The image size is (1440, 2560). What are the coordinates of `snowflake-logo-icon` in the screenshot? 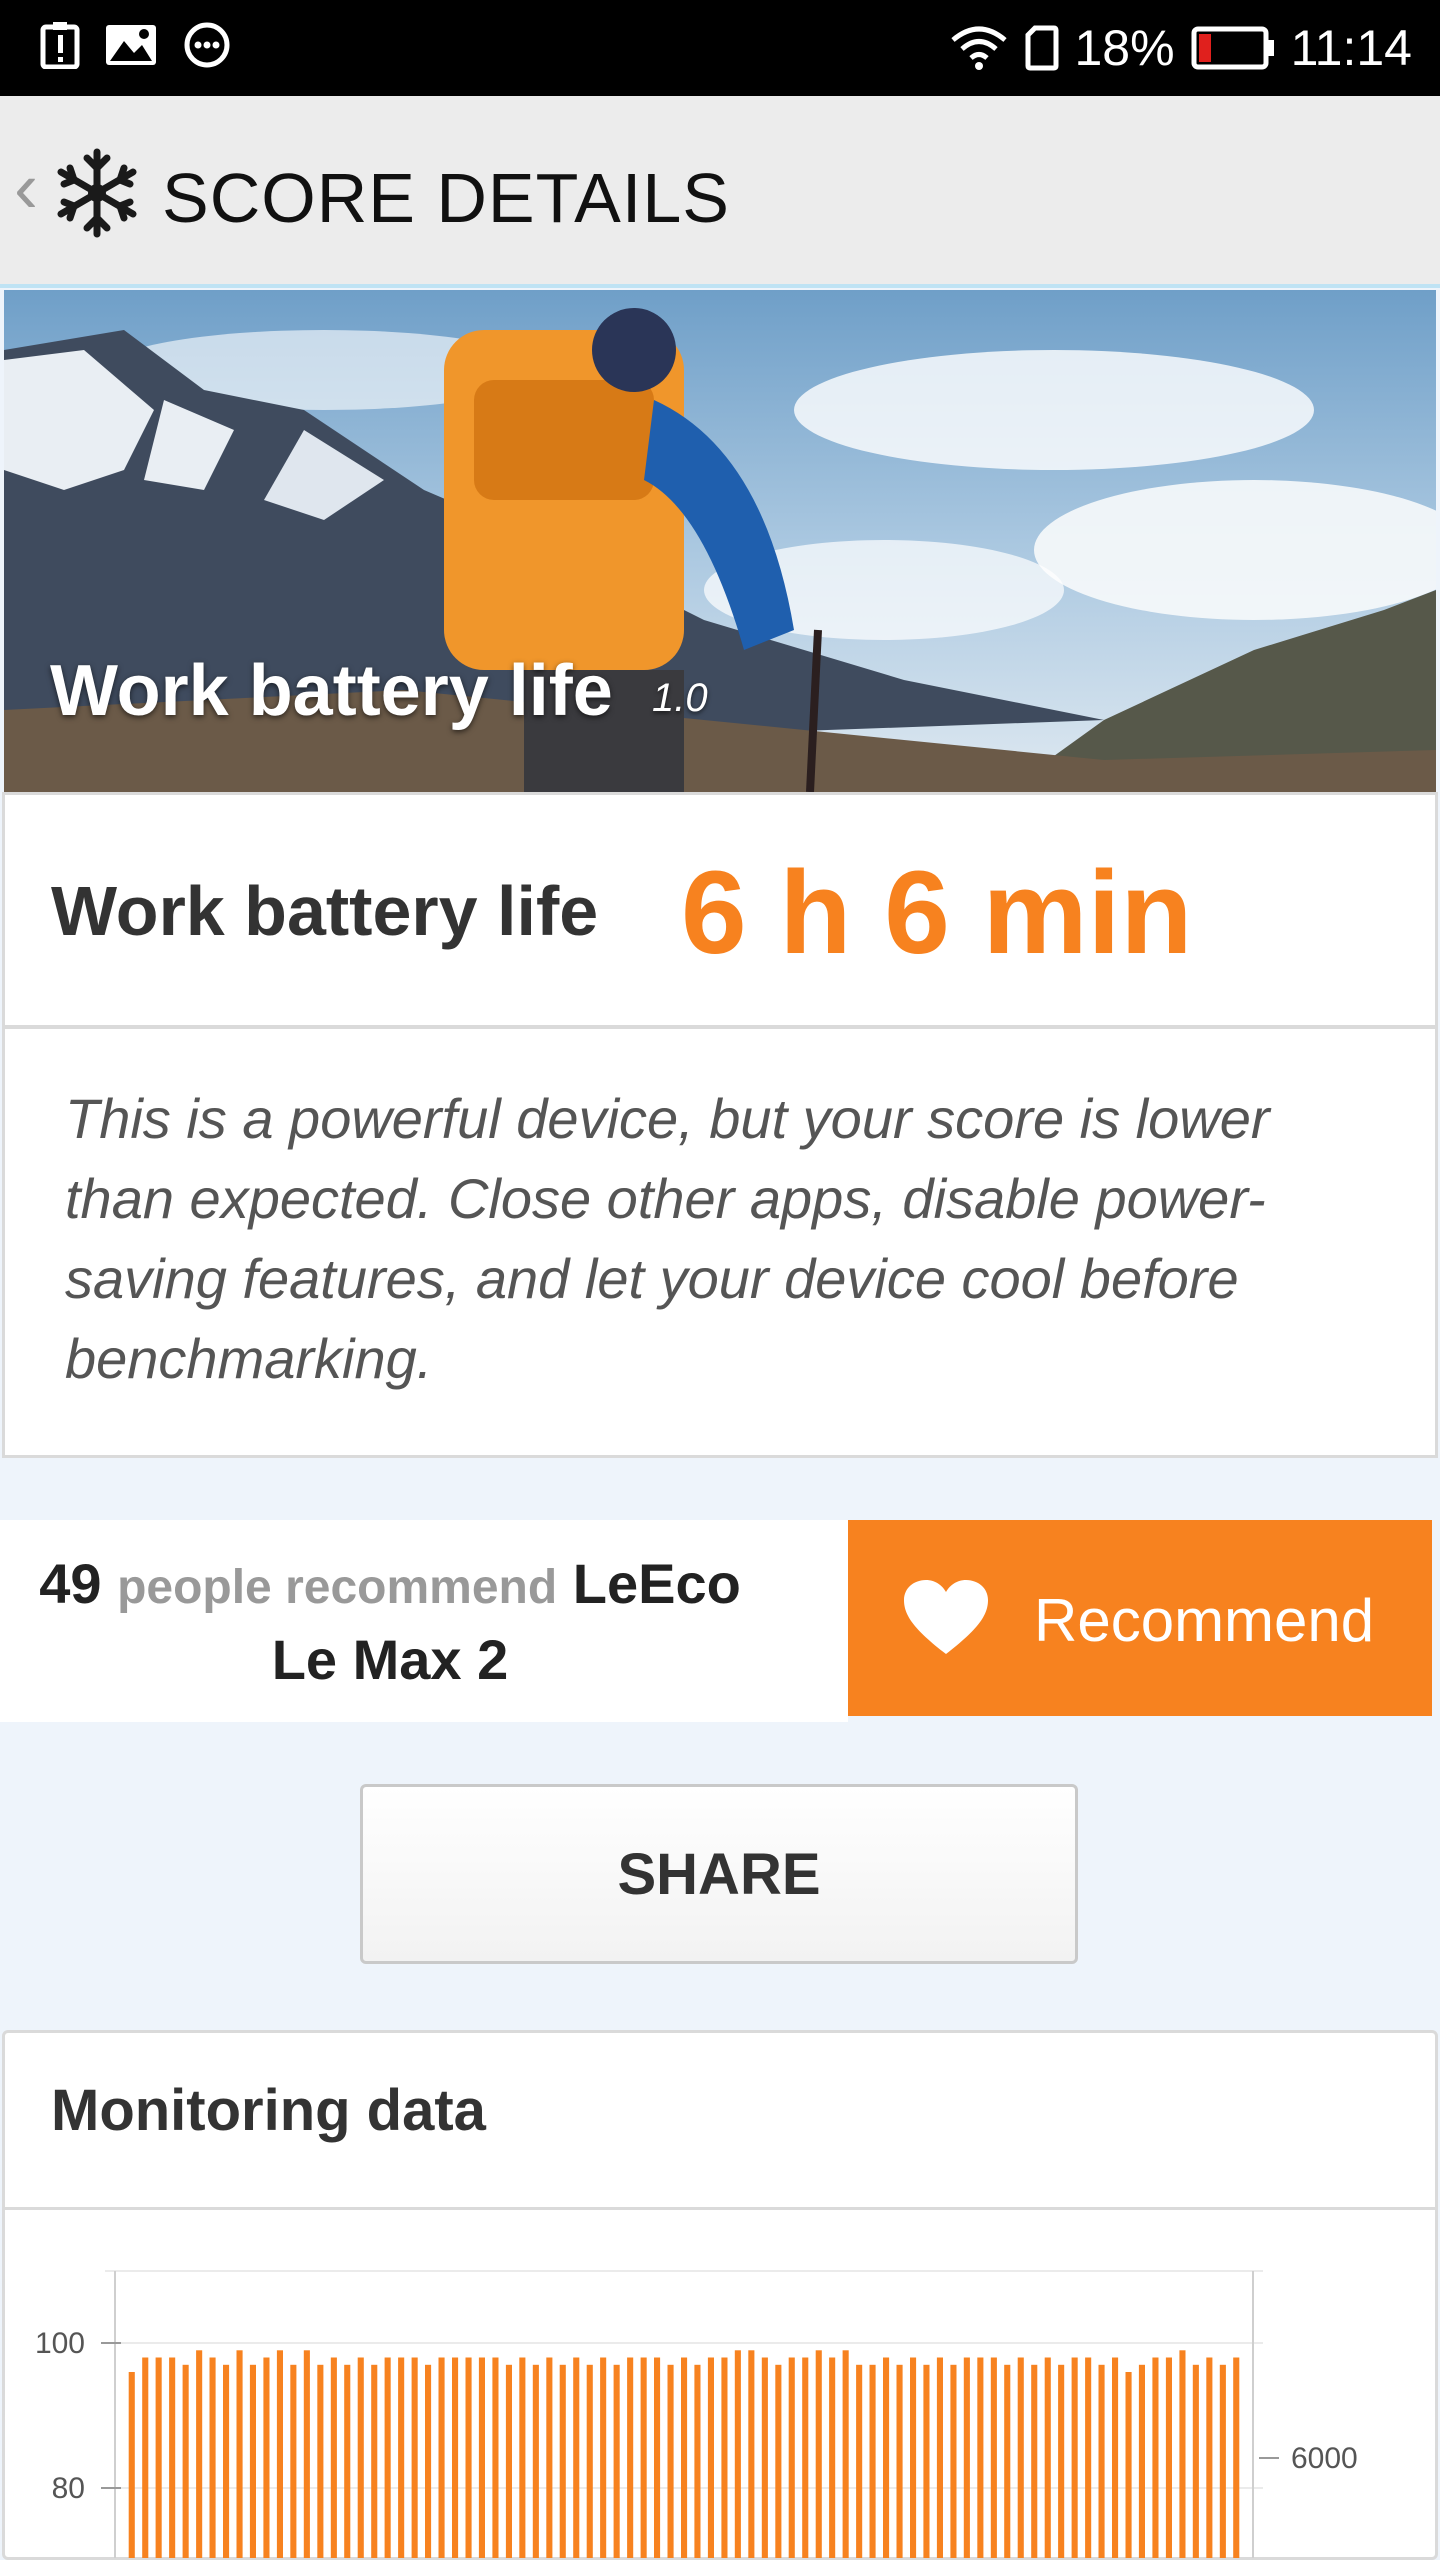 It's located at (97, 193).